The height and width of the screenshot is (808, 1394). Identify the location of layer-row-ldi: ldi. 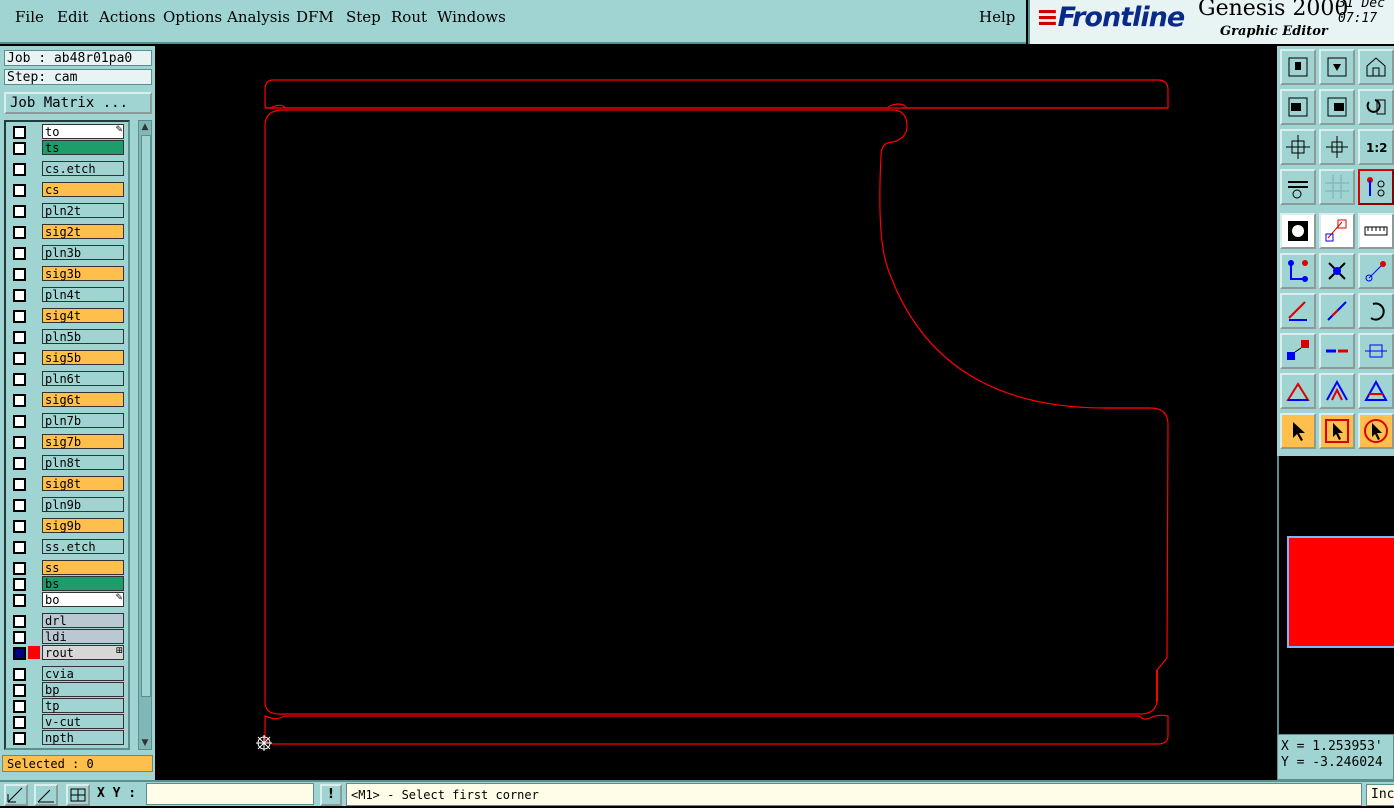
(67, 636).